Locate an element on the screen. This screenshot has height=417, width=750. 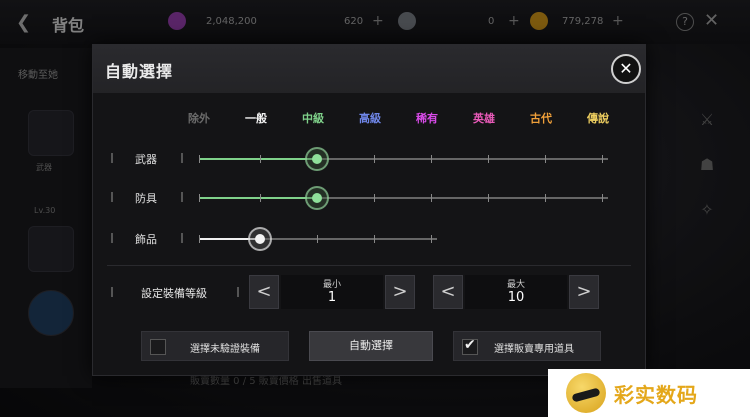
grade-label: 高級 is located at coordinates (370, 118).